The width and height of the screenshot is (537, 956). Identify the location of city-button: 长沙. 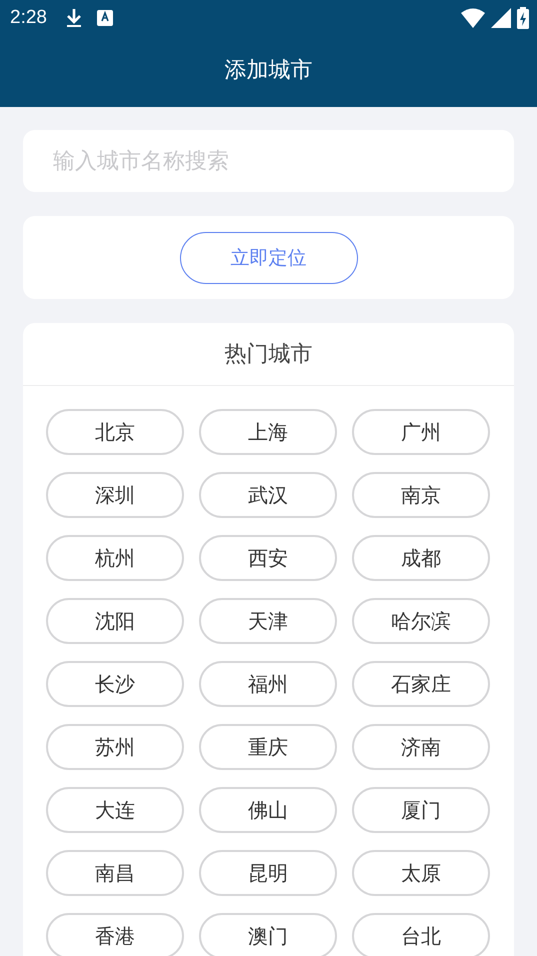
(115, 684).